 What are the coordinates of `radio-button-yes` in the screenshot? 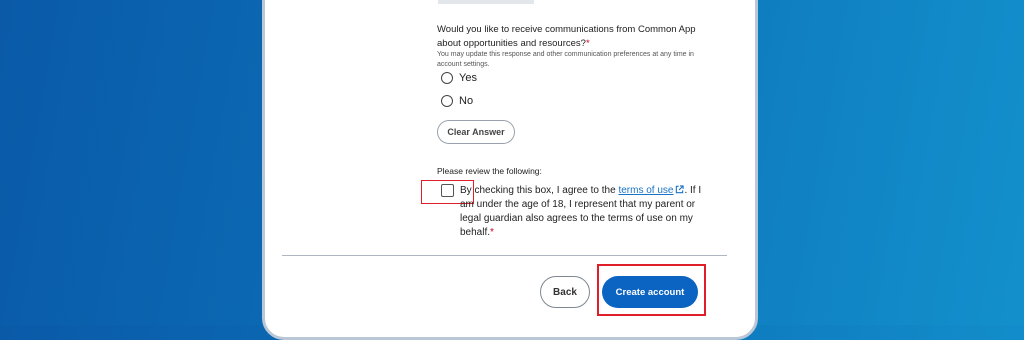 It's located at (447, 78).